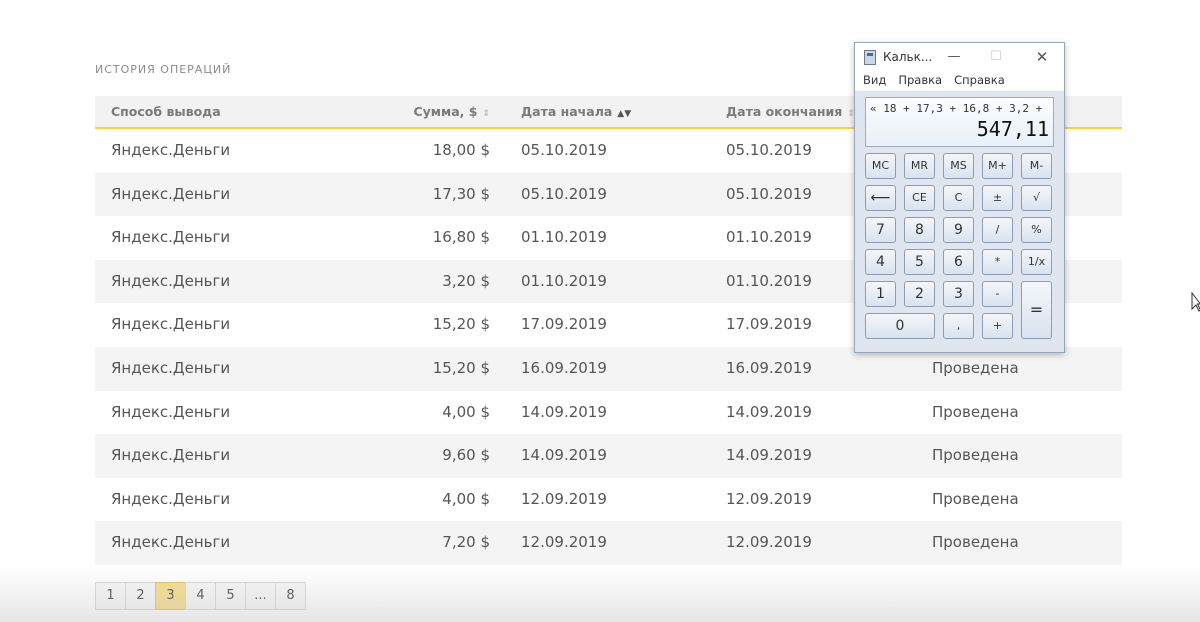 This screenshot has width=1200, height=622. I want to click on key-mc: MC, so click(880, 166).